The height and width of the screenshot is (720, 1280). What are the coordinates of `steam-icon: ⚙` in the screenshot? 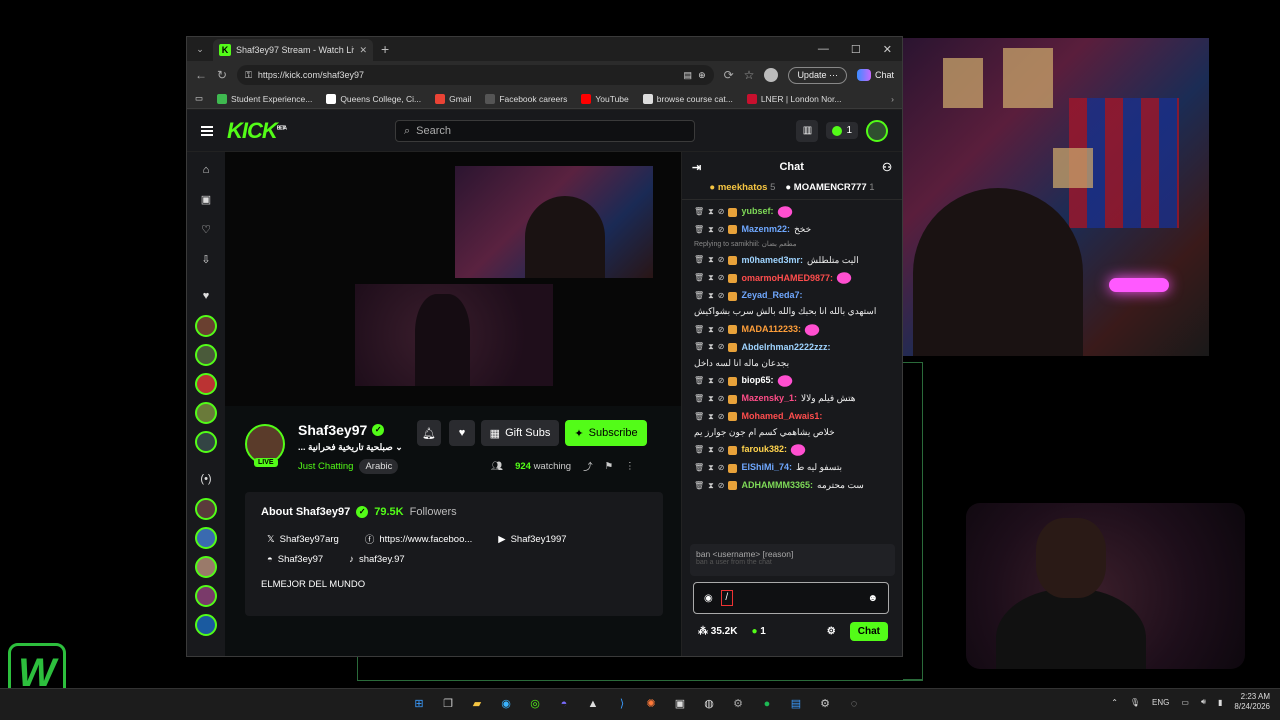 It's located at (825, 704).